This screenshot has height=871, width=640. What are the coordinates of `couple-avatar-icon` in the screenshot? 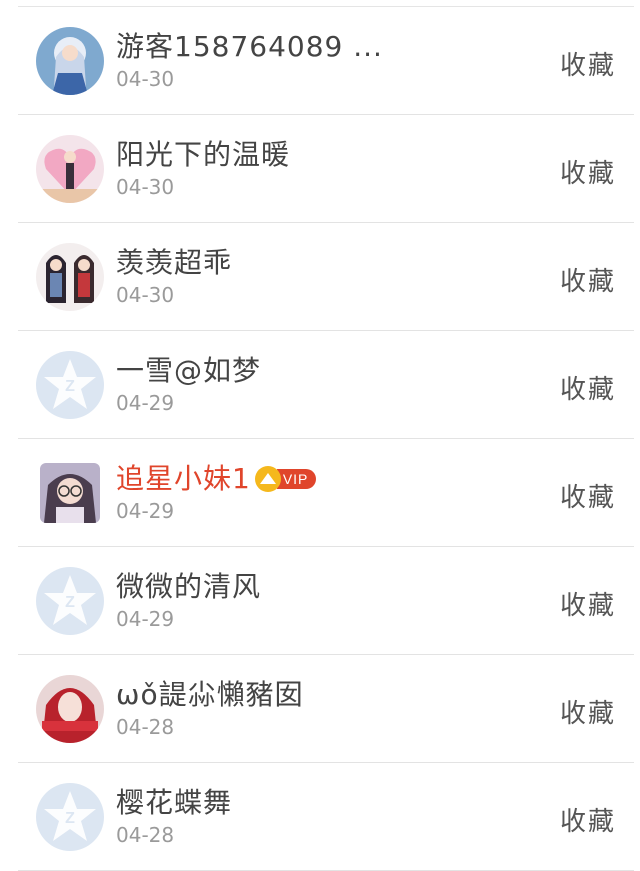 It's located at (70, 277).